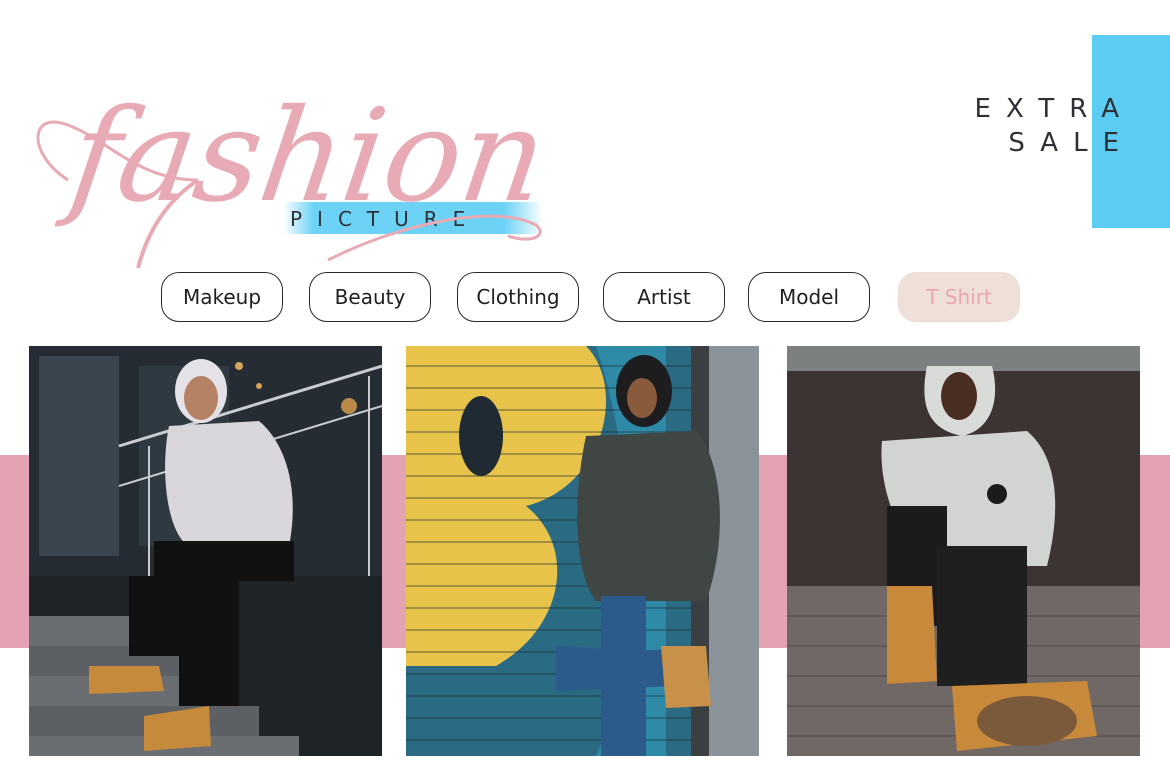 The image size is (1170, 780). What do you see at coordinates (222, 297) in the screenshot?
I see `category-makeup-button: Makeup` at bounding box center [222, 297].